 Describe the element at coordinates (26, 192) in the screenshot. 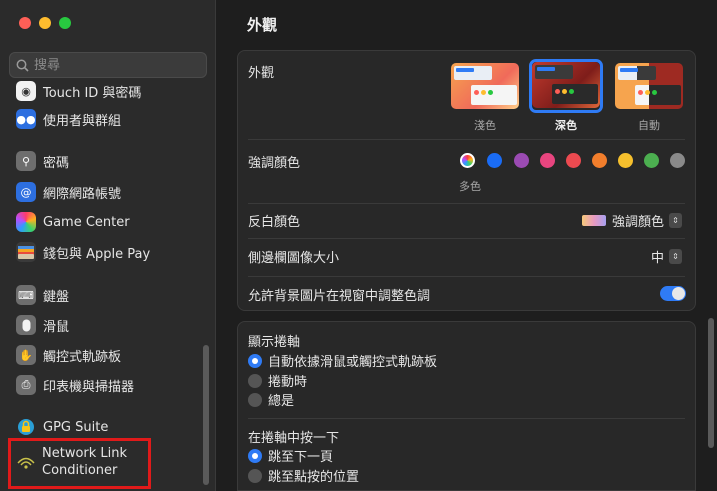

I see `at-icon: @` at that location.